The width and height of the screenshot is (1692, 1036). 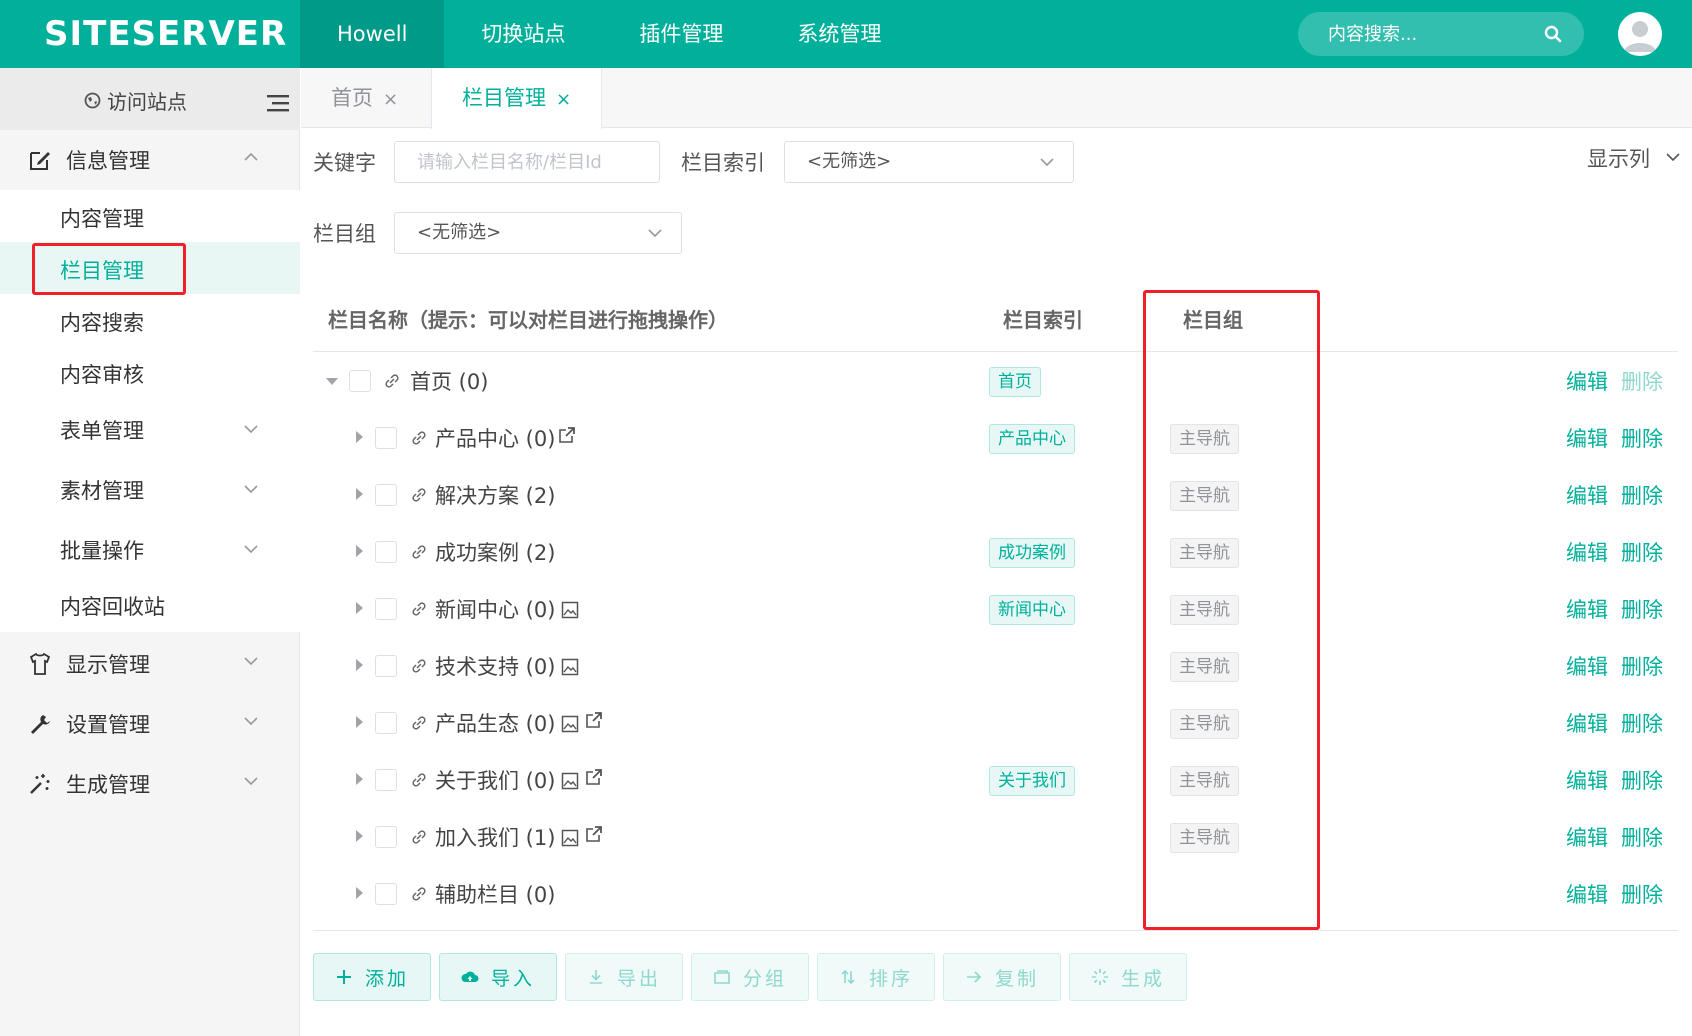 I want to click on sidebar-group-generate: 生成管理, so click(x=150, y=783).